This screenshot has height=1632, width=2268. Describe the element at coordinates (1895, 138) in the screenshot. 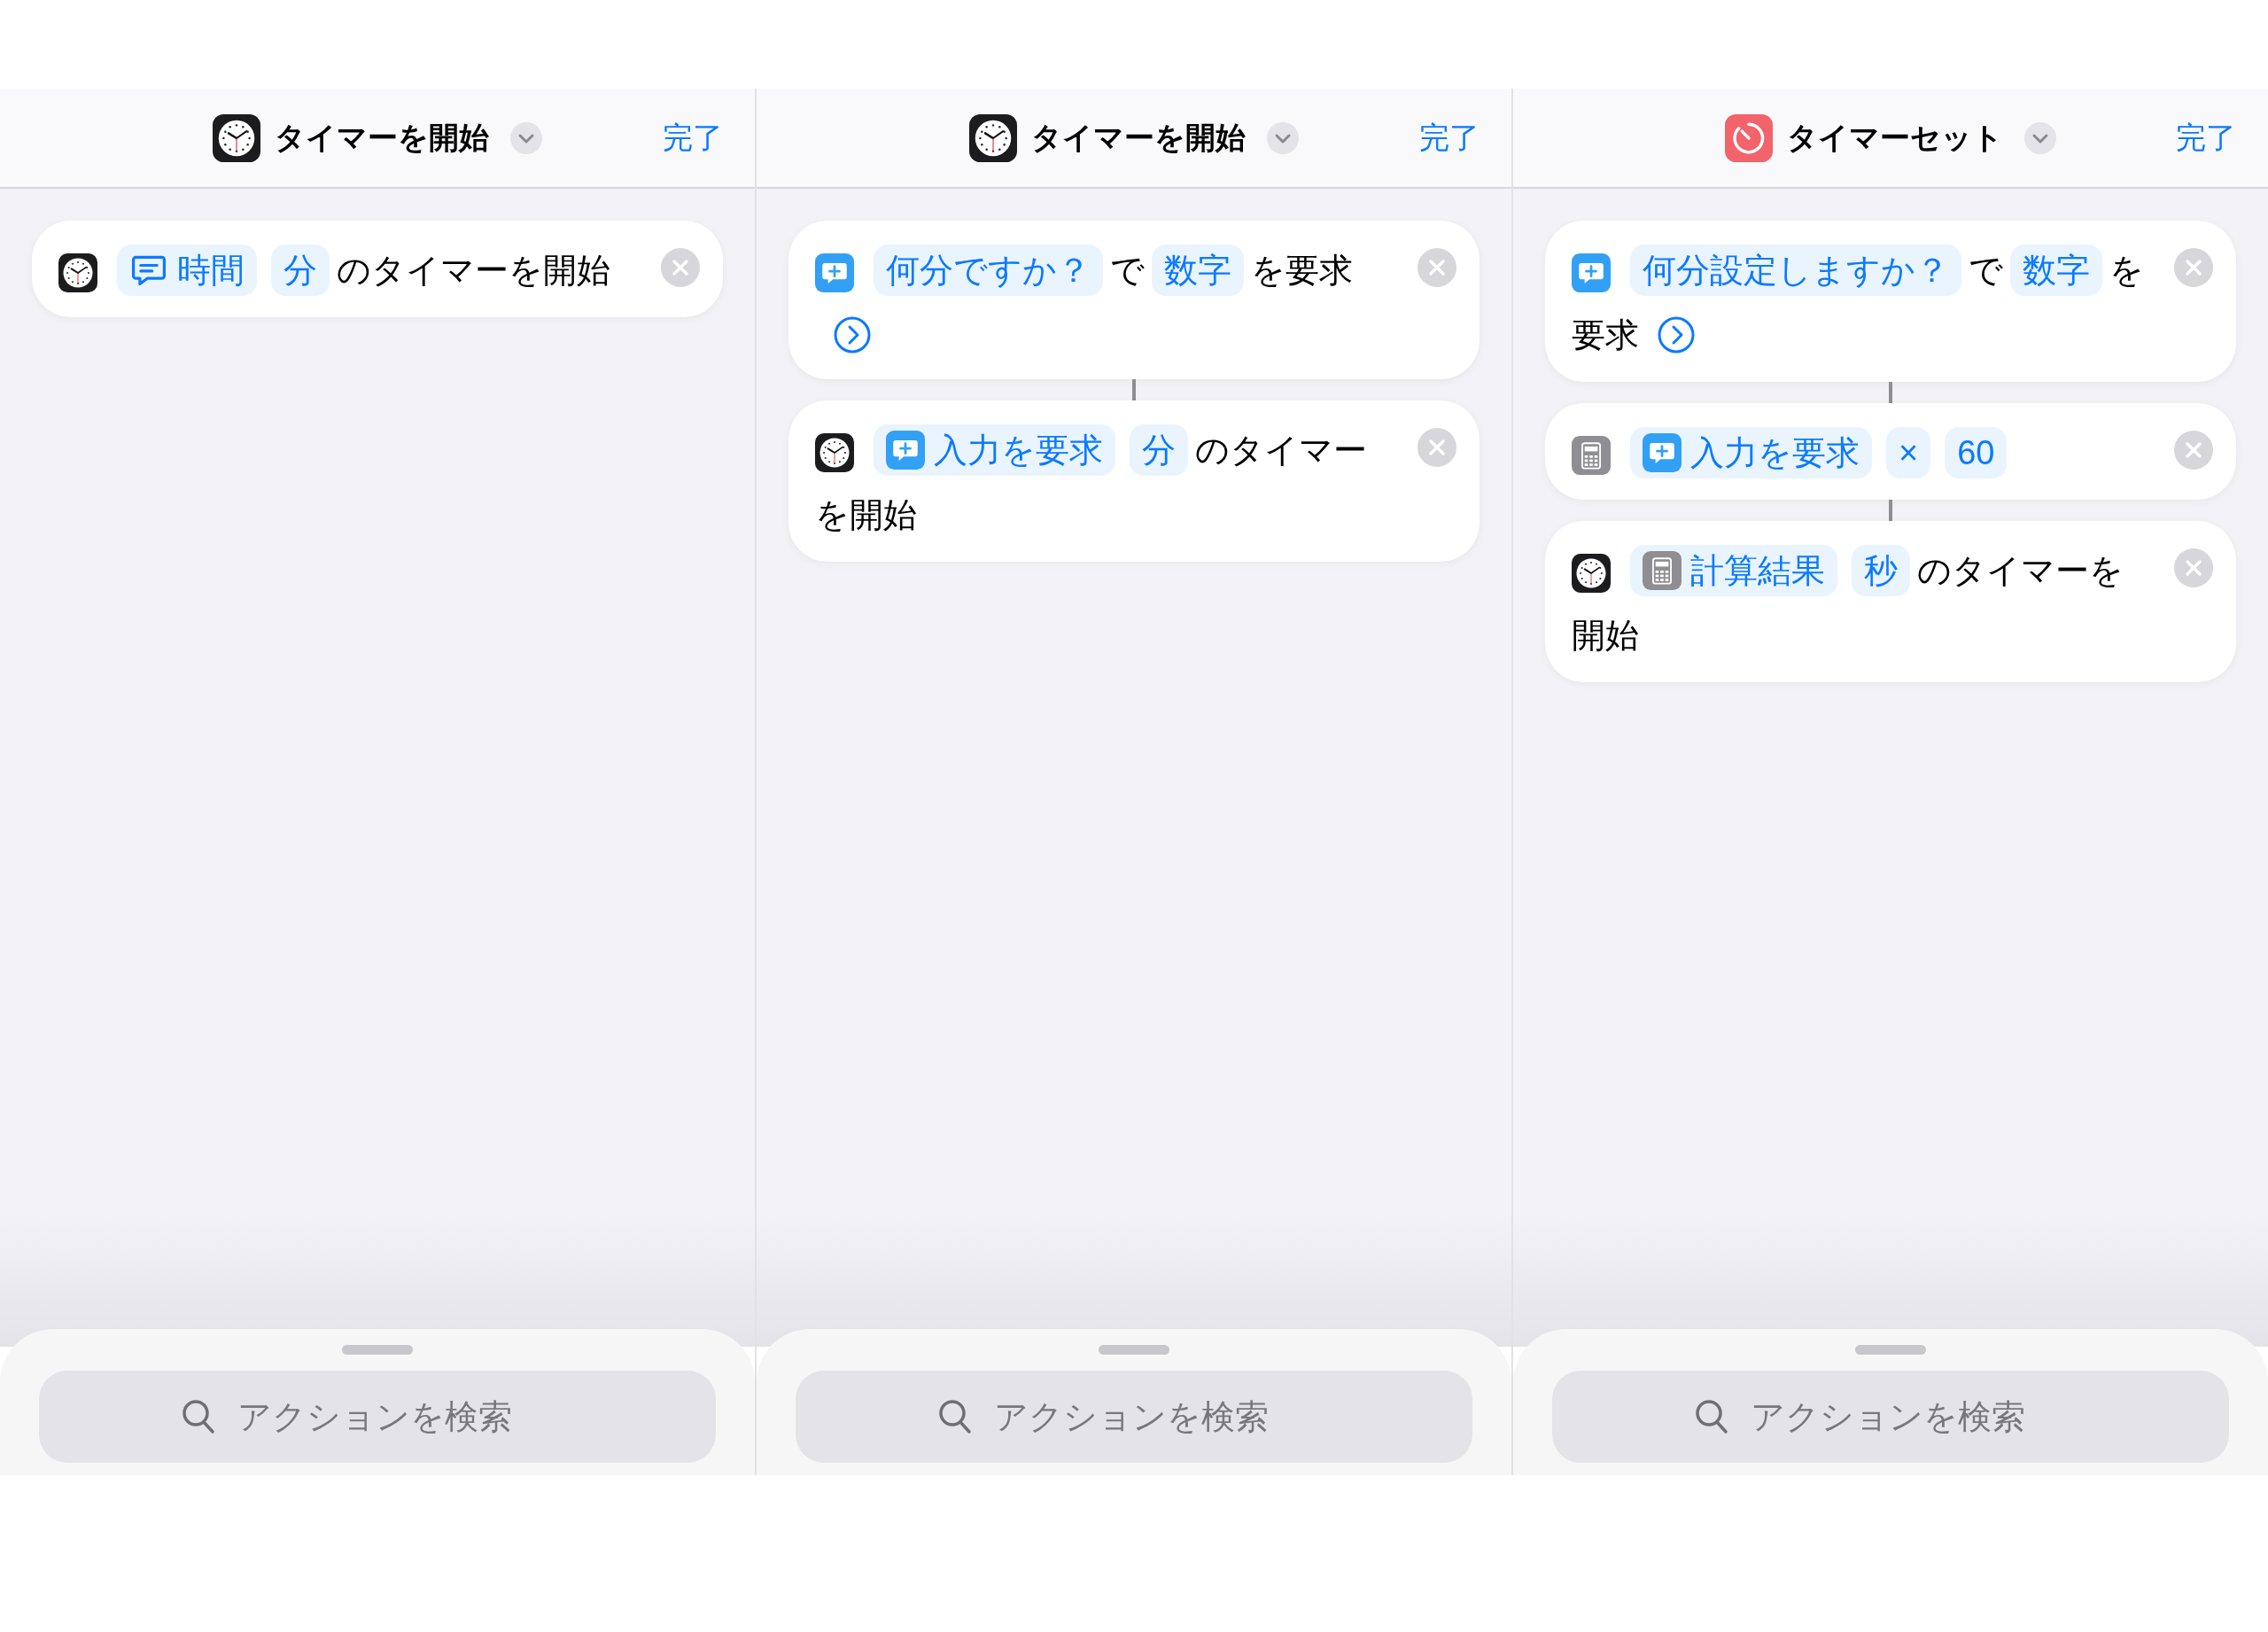

I see `header-title: タイマーセット` at that location.